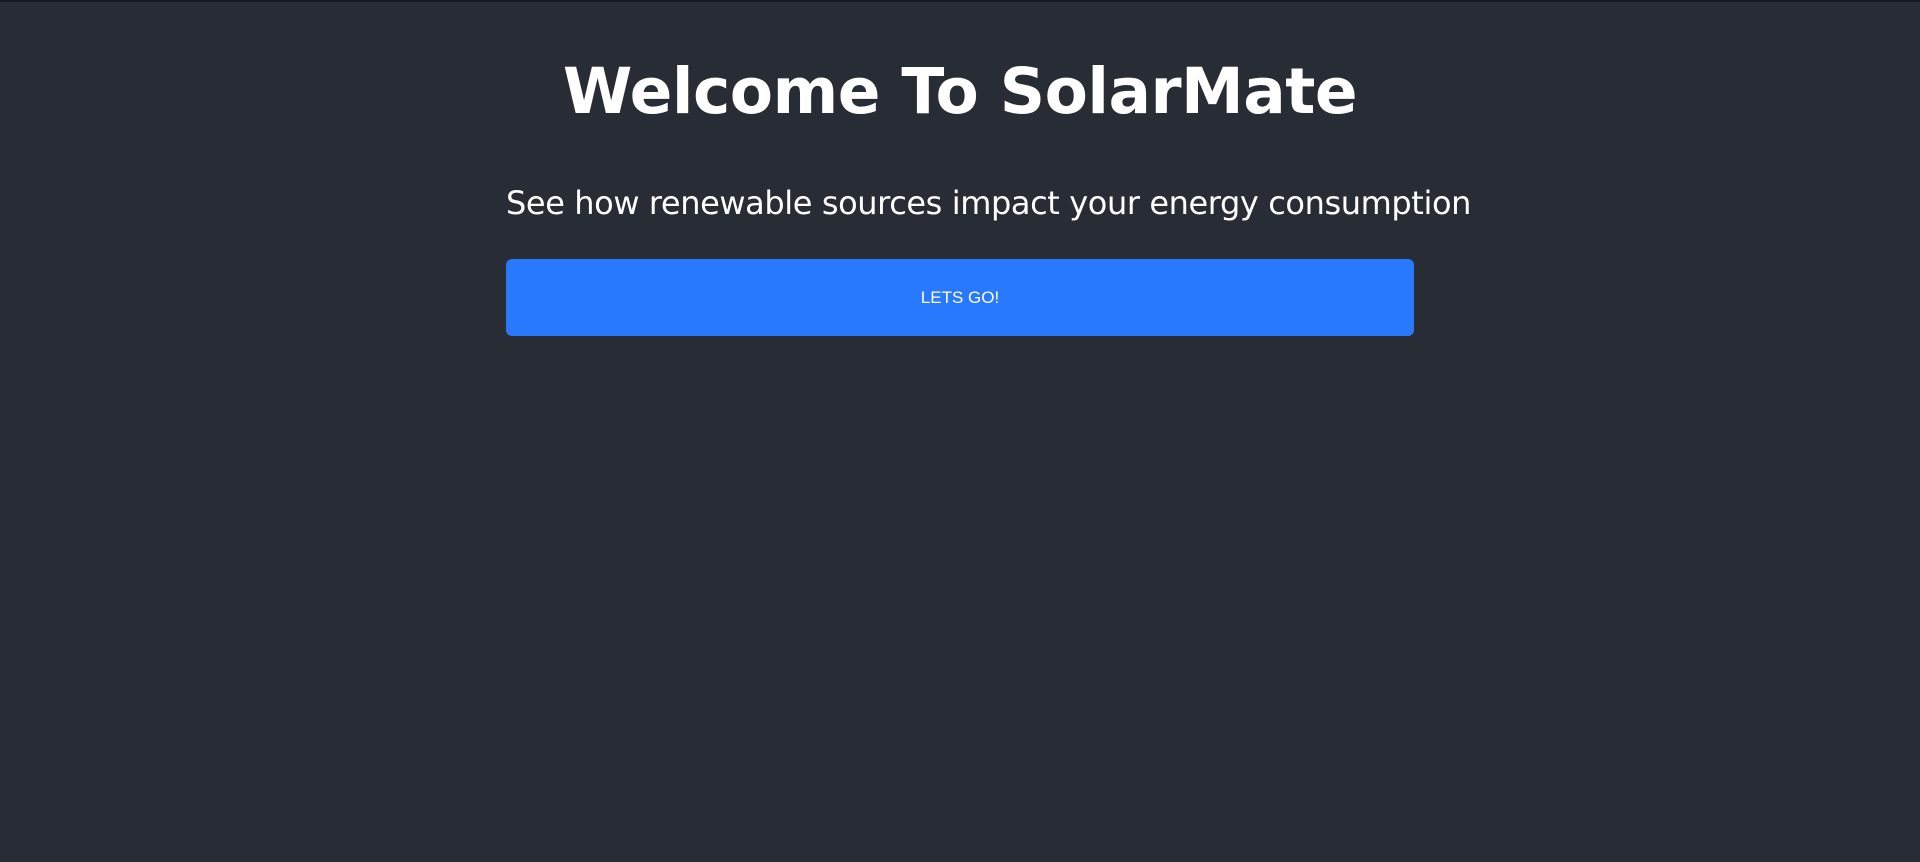 Image resolution: width=1920 pixels, height=862 pixels. What do you see at coordinates (960, 91) in the screenshot?
I see `page-title: Welcome To SolarMate` at bounding box center [960, 91].